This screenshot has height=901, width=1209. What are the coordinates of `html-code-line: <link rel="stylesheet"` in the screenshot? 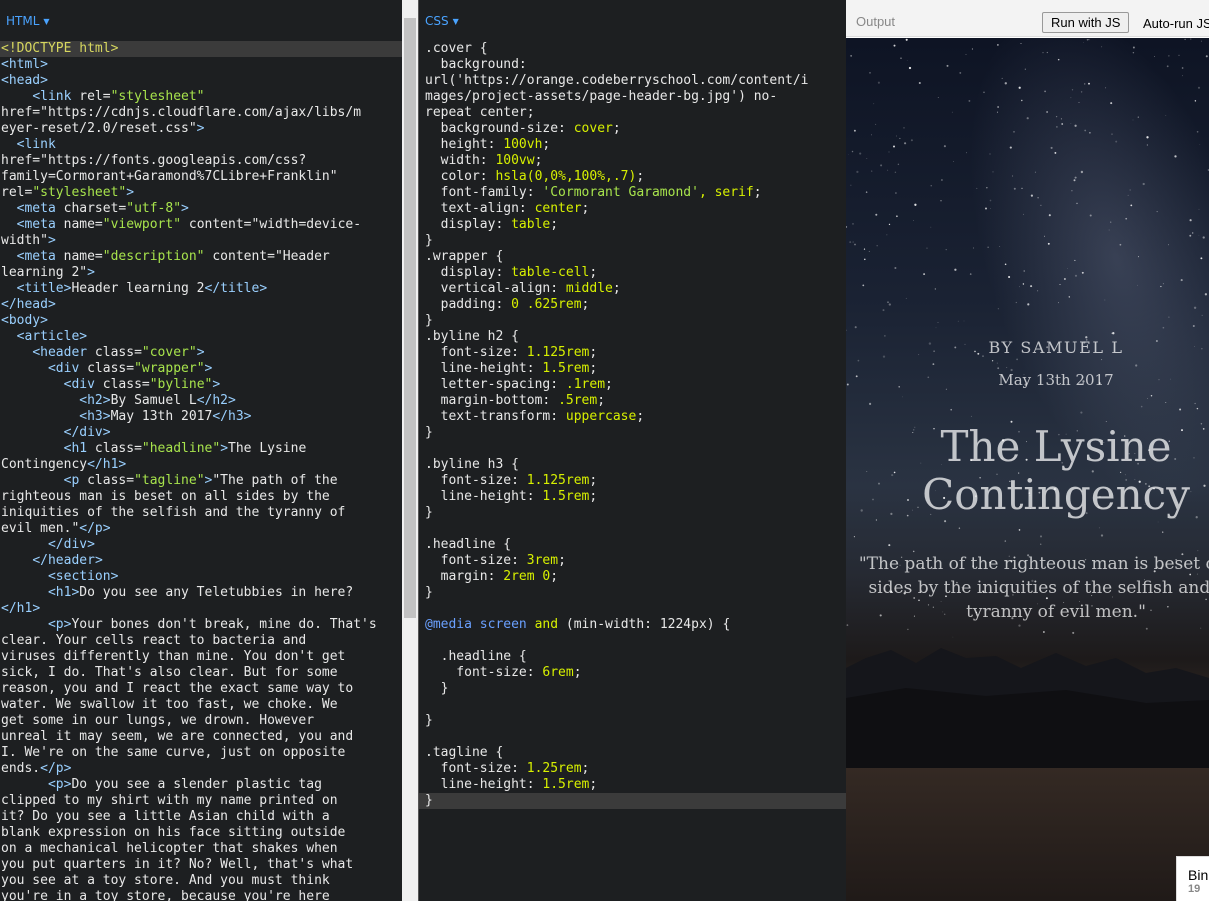 It's located at (201, 97).